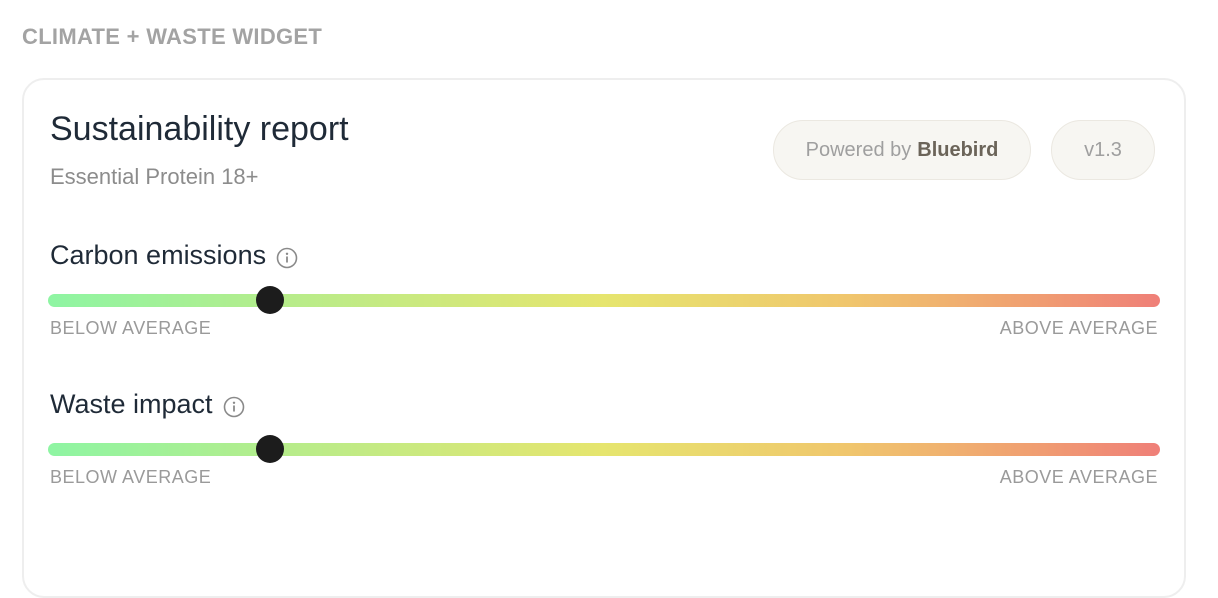 The height and width of the screenshot is (598, 1218). I want to click on report-subtitle: Essential Protein 18+, so click(154, 176).